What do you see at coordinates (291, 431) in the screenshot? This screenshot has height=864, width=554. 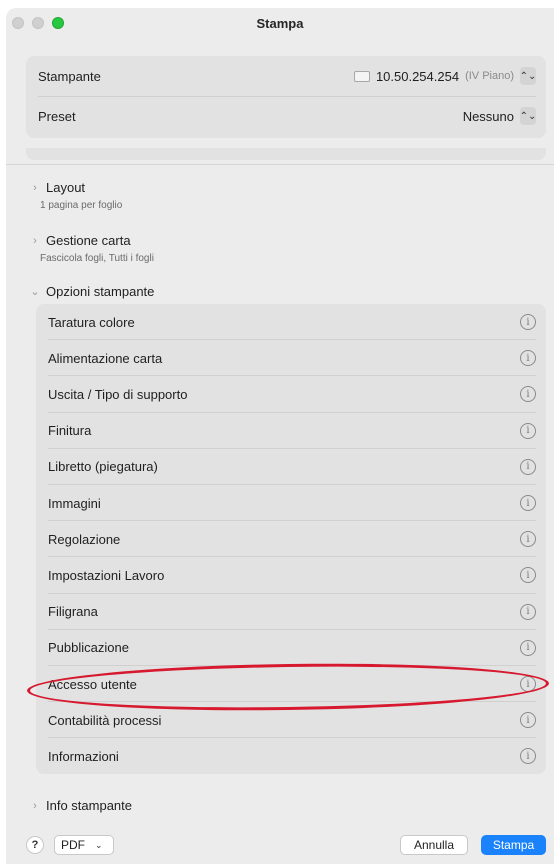 I see `option-row-finishing: Finitura i` at bounding box center [291, 431].